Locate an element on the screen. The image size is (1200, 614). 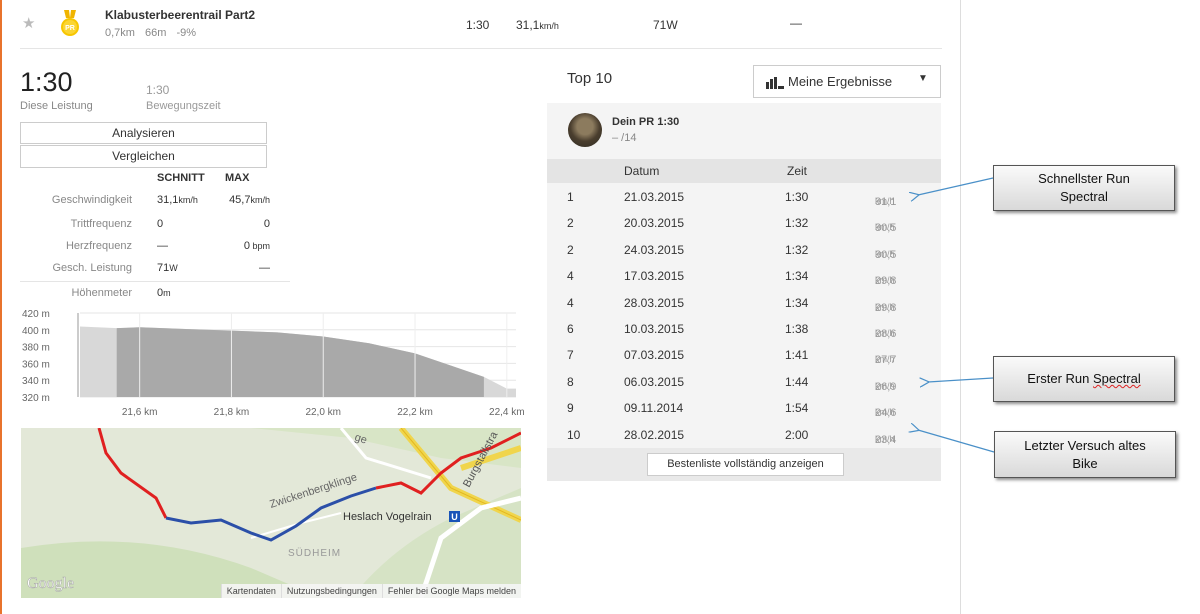
annotation-fastest-run: Schnellster Run Spectral is located at coordinates (1084, 188).